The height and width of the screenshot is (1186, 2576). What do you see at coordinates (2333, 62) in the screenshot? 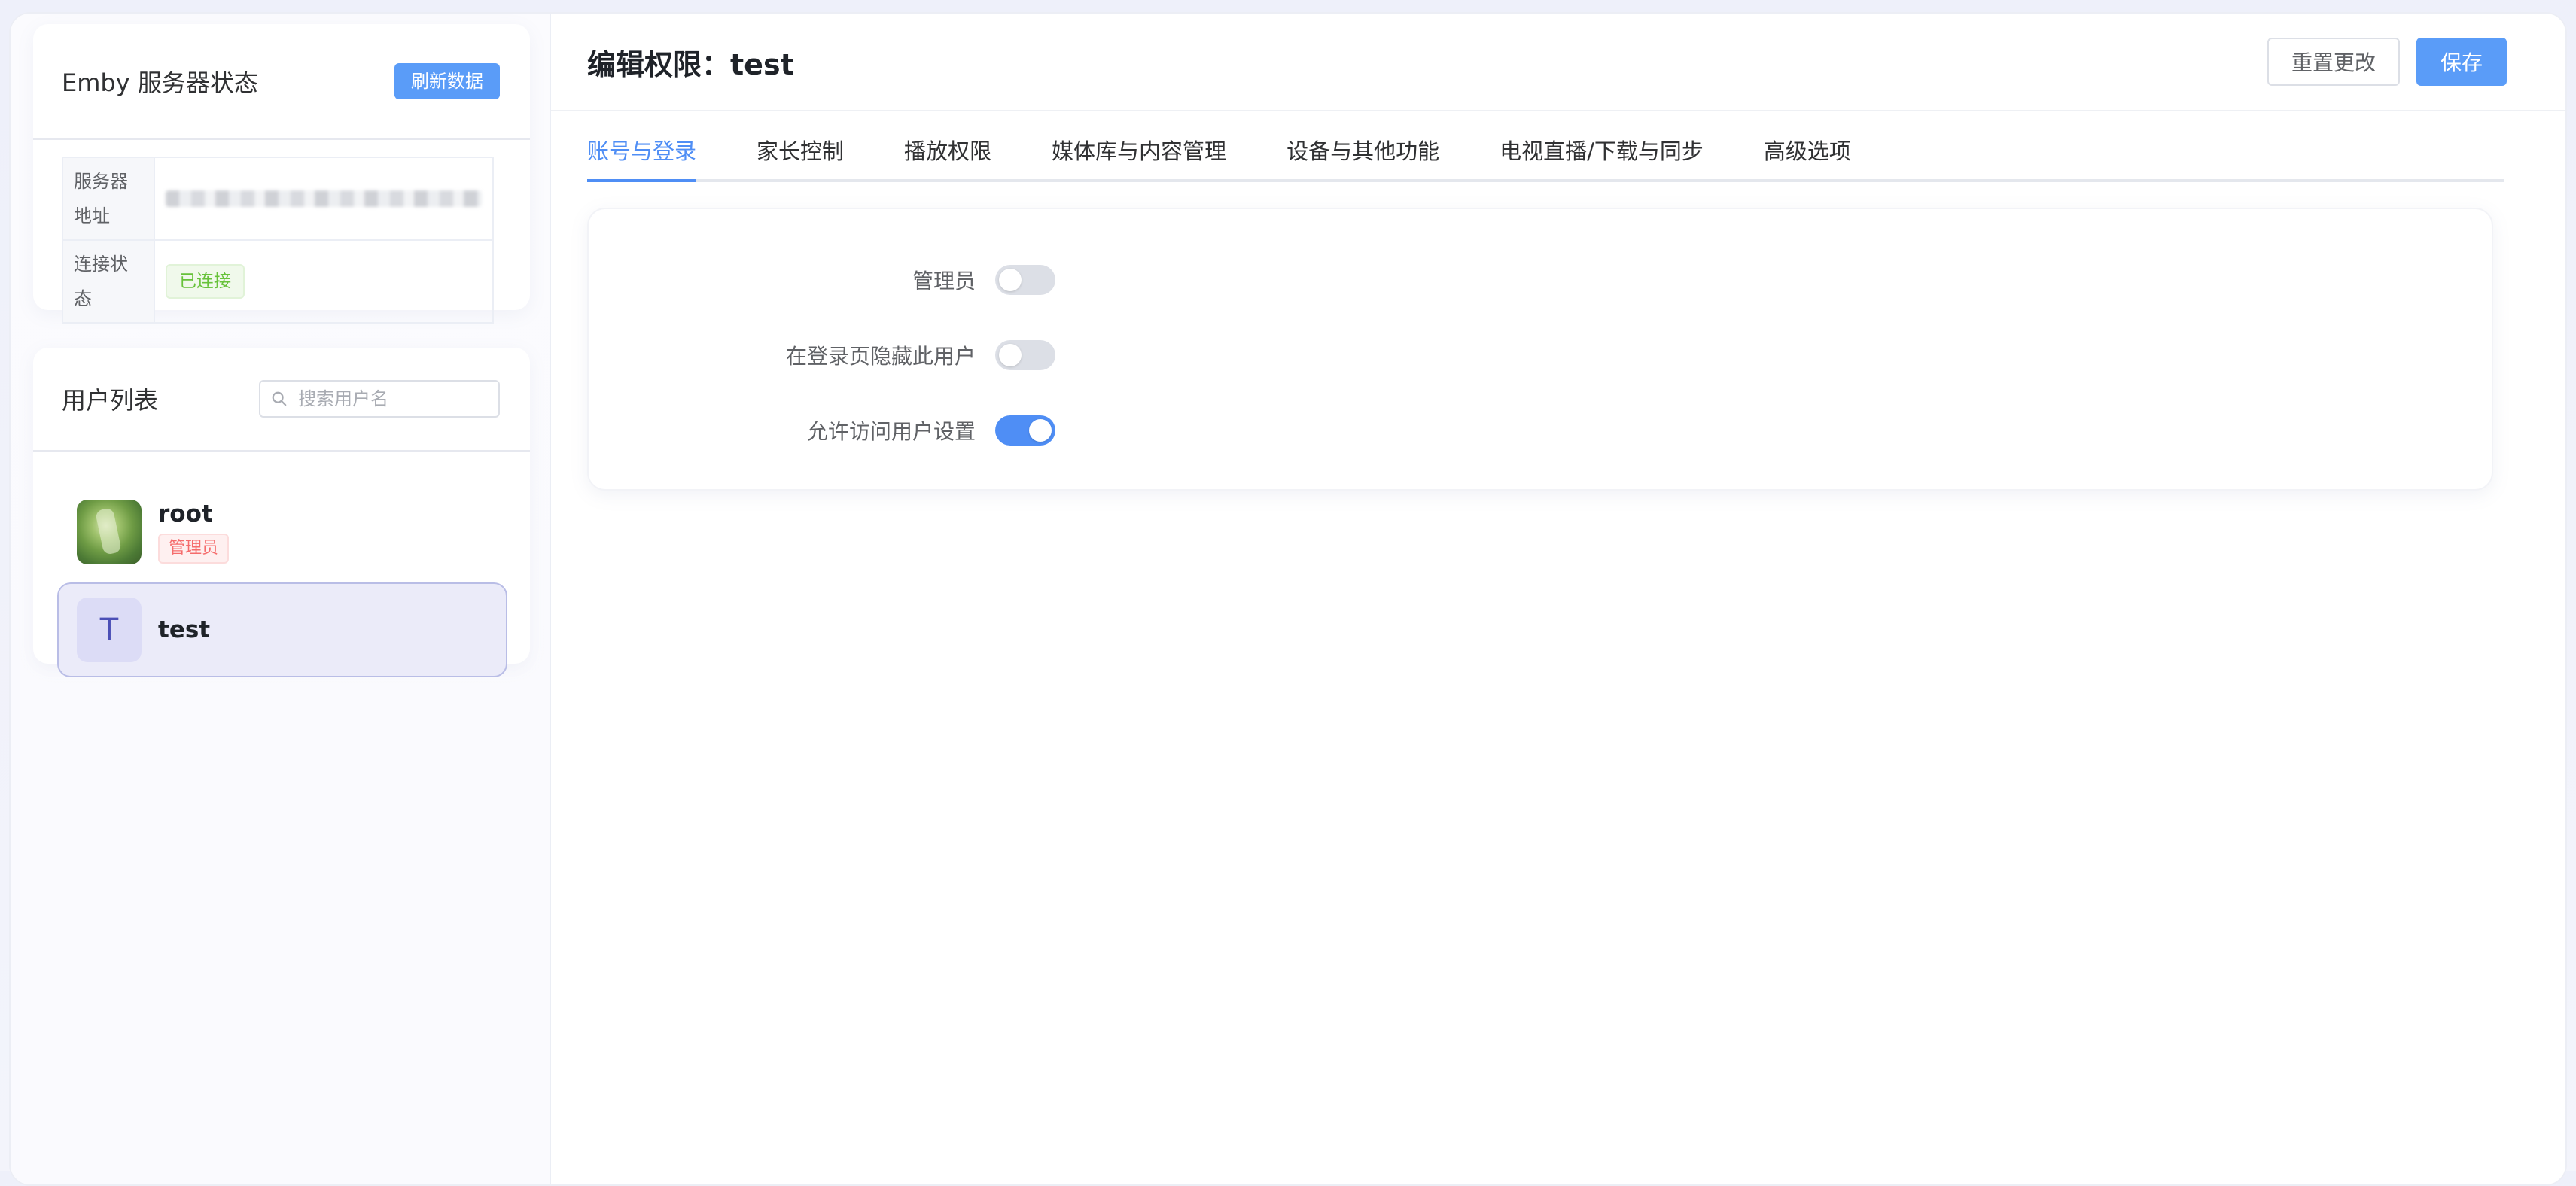
I see `reset-changes-button: 重置更改` at bounding box center [2333, 62].